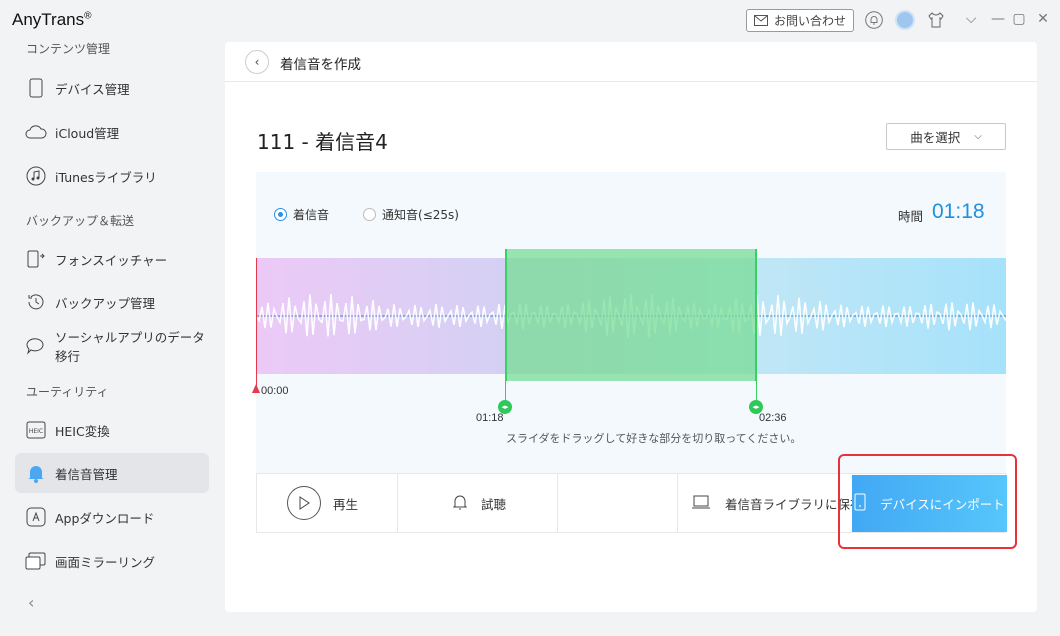 This screenshot has width=1060, height=636. Describe the element at coordinates (978, 136) in the screenshot. I see `chevron-down-icon: ⌵` at that location.